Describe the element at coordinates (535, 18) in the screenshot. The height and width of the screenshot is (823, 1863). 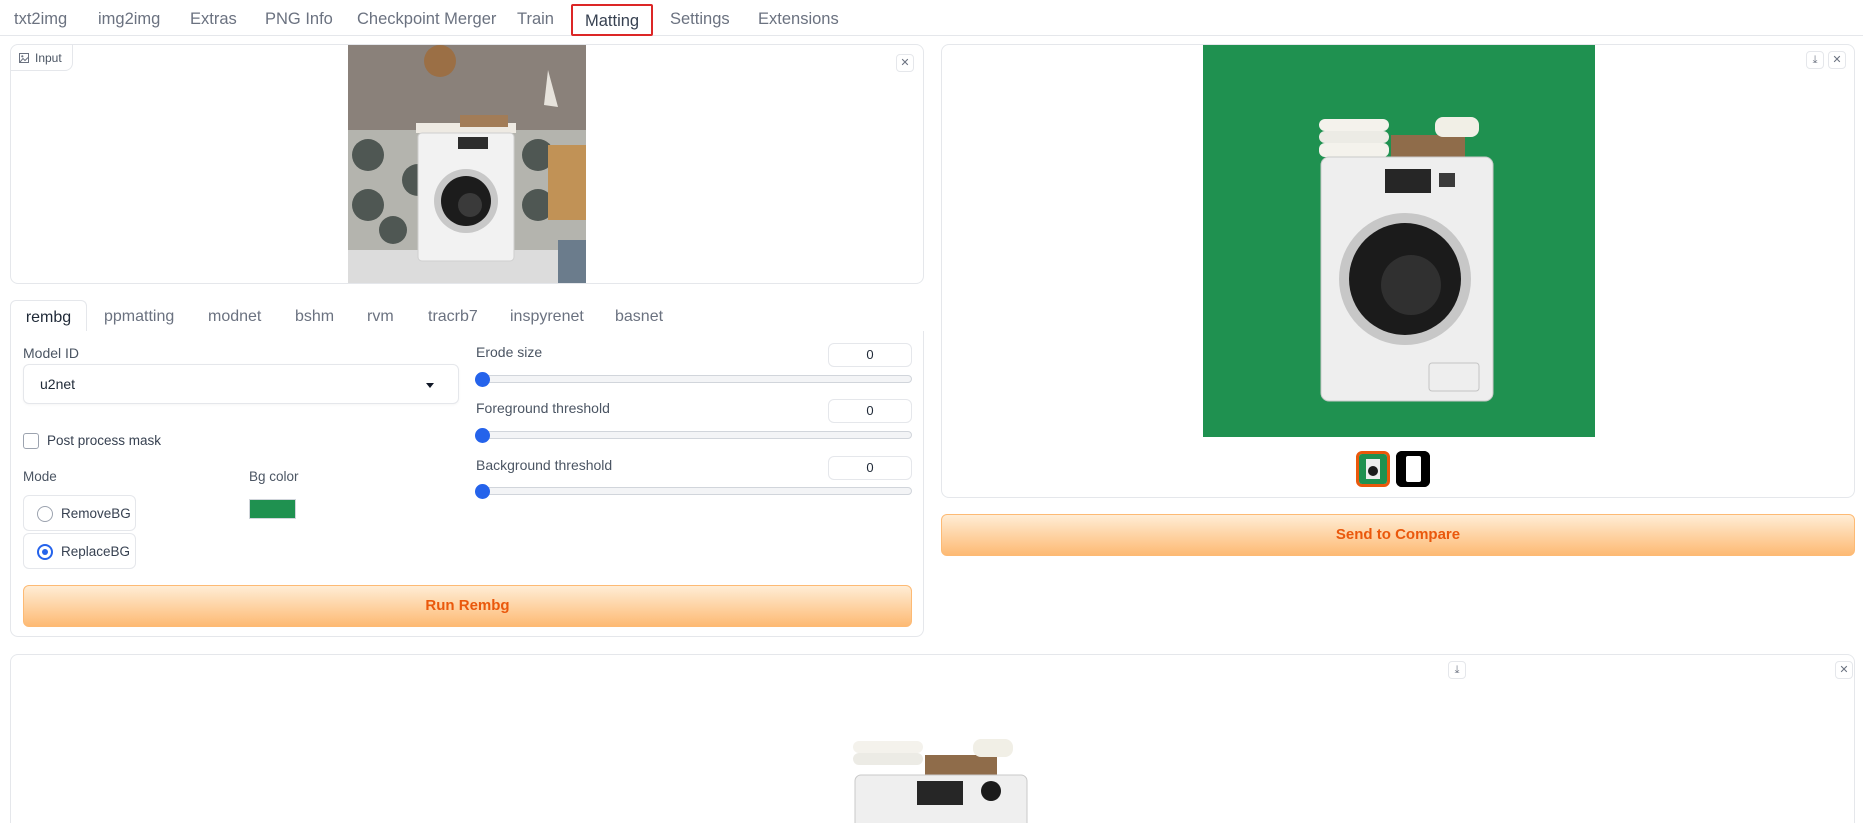
I see `tab-train: Train` at that location.